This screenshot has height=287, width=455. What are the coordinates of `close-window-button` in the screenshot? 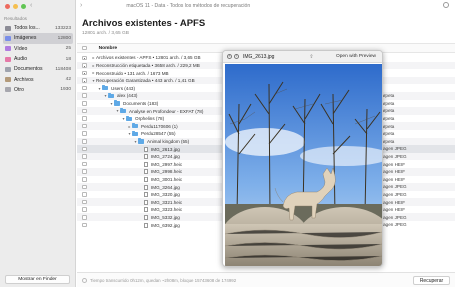 It's located at (7, 6).